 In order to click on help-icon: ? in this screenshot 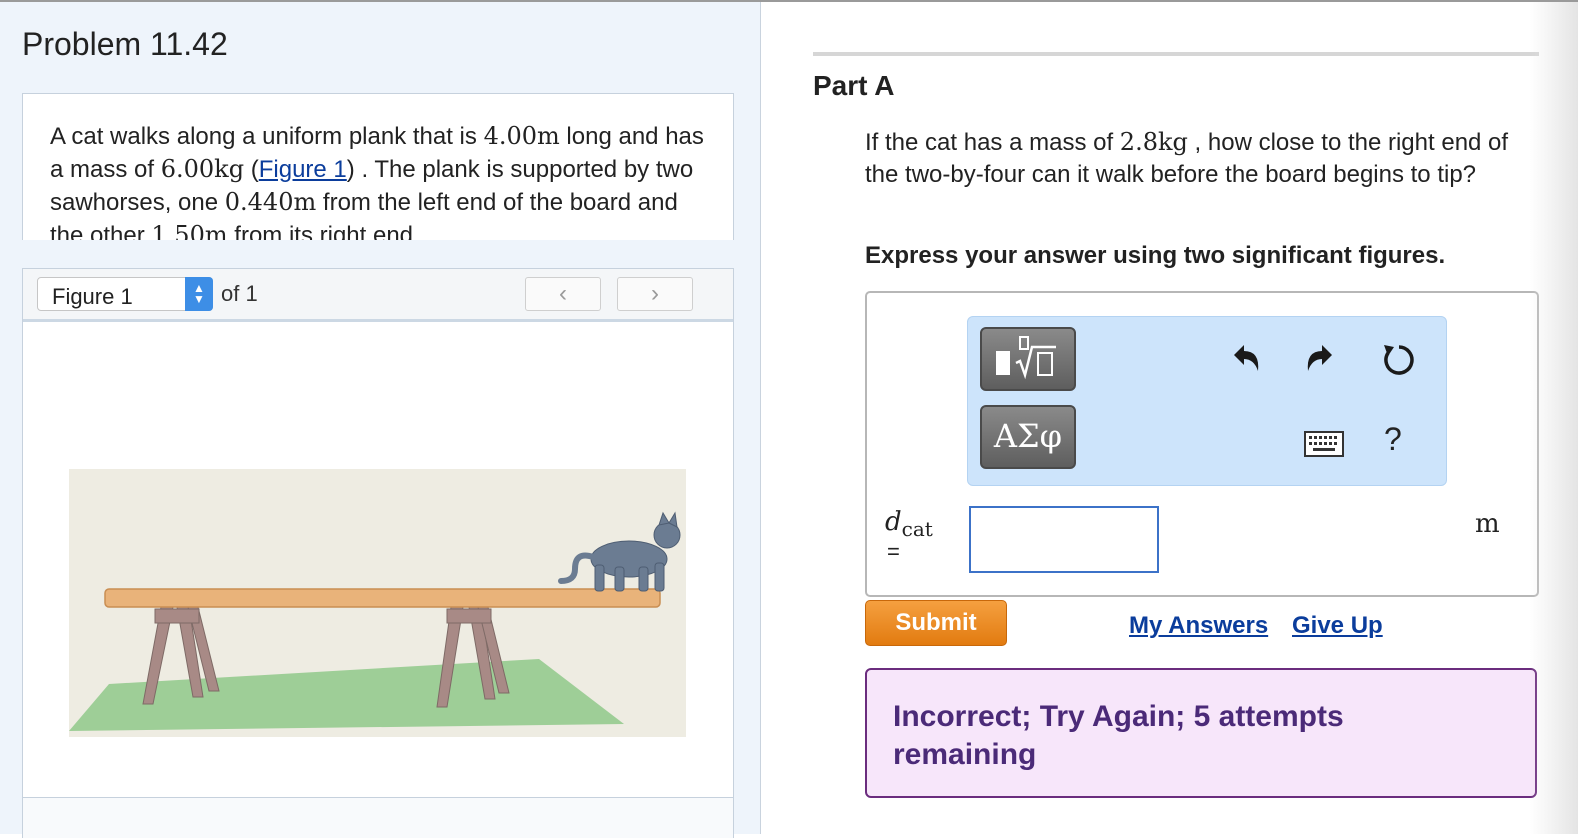, I will do `click(1393, 439)`.